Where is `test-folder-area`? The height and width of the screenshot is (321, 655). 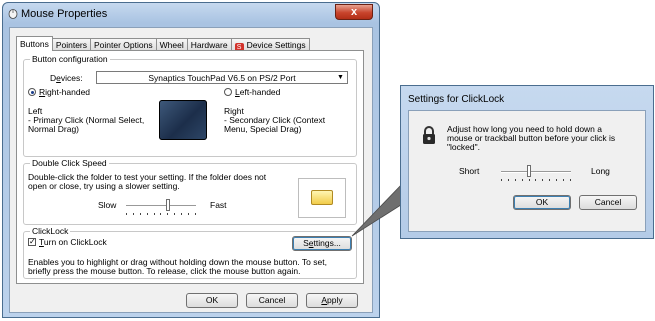
test-folder-area is located at coordinates (322, 198).